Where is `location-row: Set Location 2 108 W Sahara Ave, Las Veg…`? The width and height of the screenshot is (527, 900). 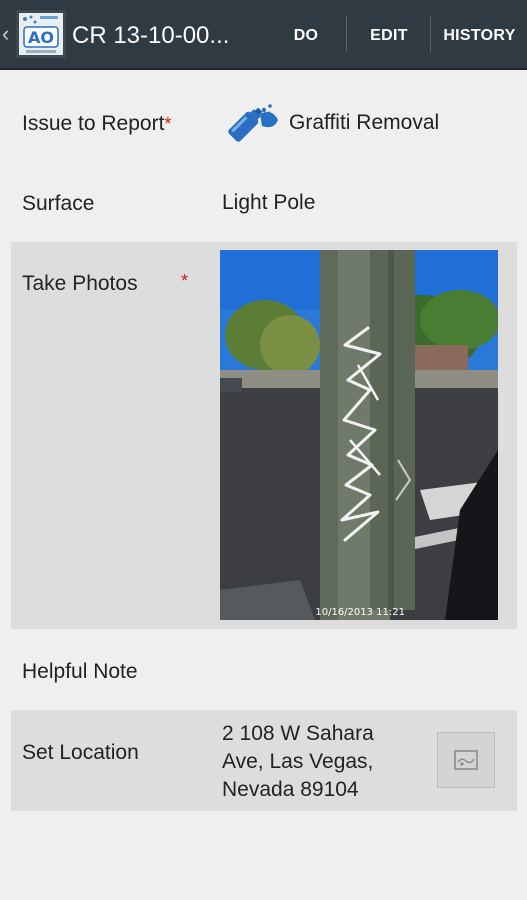 location-row: Set Location 2 108 W Sahara Ave, Las Veg… is located at coordinates (264, 760).